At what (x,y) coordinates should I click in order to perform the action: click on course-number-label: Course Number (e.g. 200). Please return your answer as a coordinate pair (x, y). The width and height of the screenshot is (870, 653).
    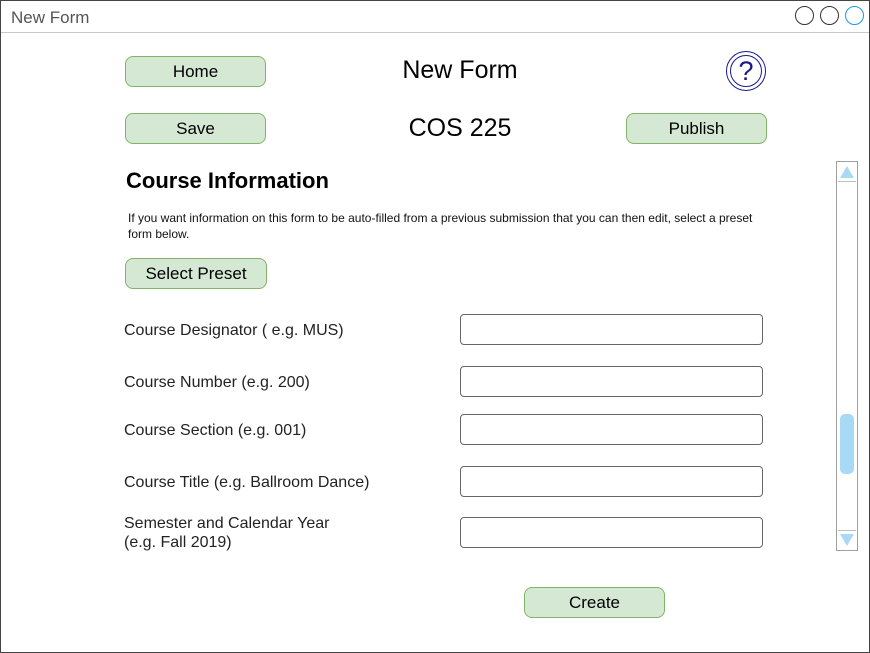
    Looking at the image, I should click on (217, 382).